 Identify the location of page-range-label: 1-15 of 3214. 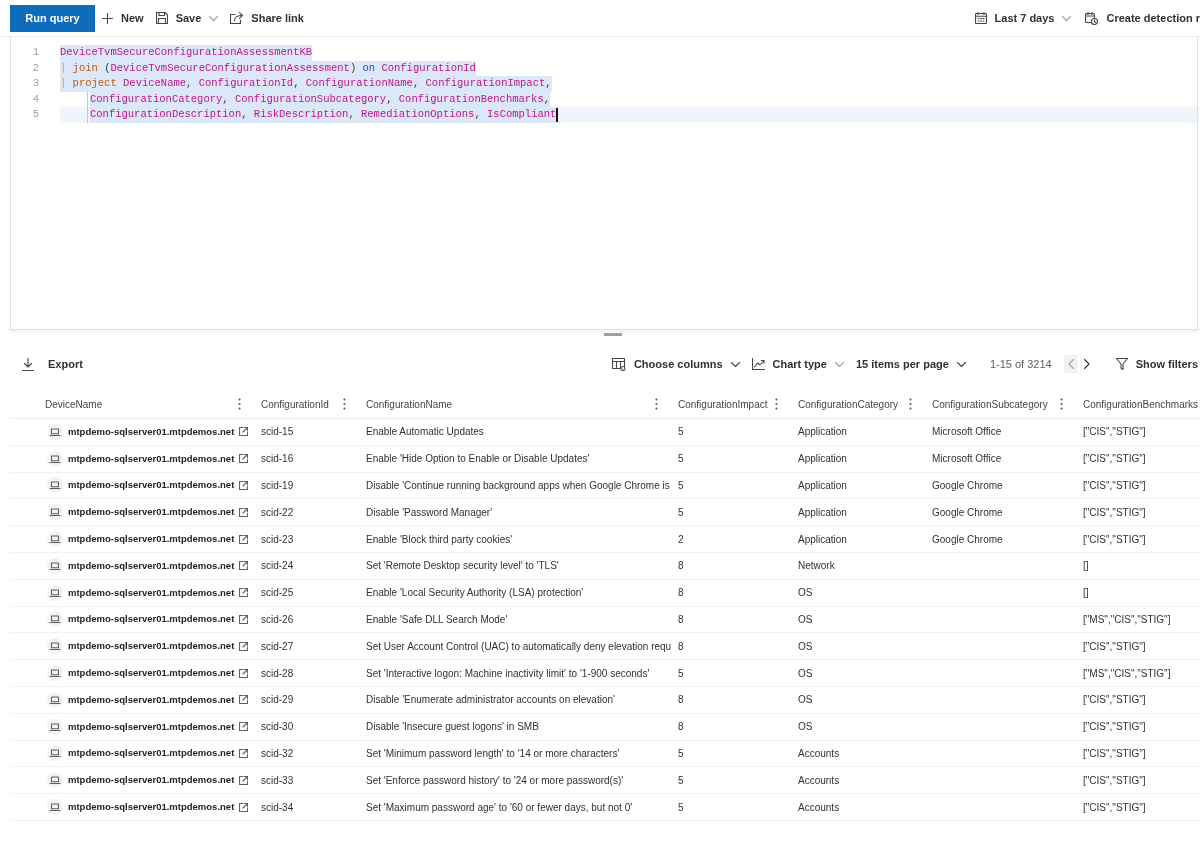
(1020, 364).